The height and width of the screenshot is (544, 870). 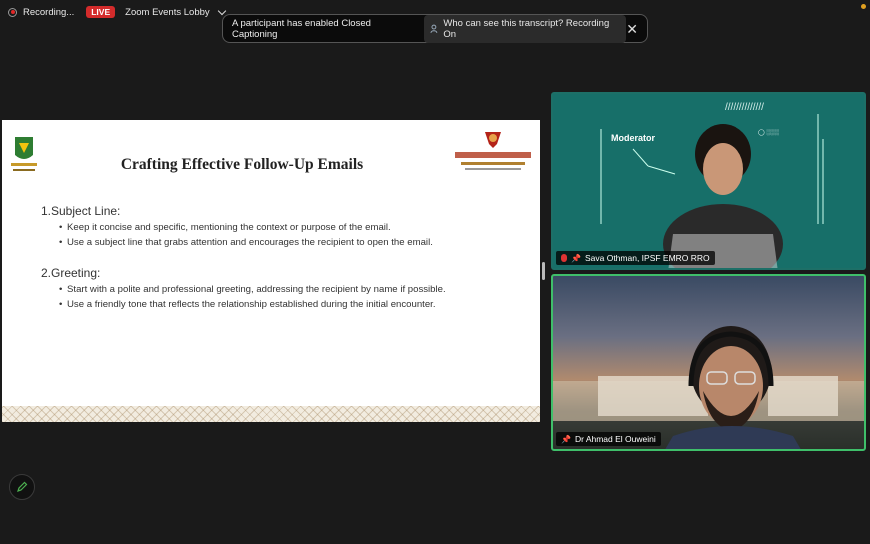 What do you see at coordinates (632, 29) in the screenshot?
I see `close-icon: ✕` at bounding box center [632, 29].